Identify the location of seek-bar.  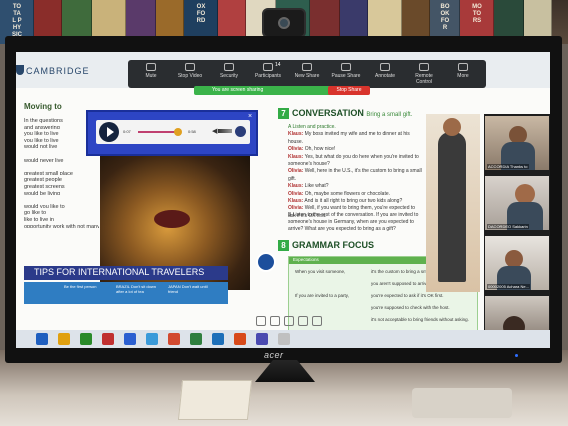
(157, 132).